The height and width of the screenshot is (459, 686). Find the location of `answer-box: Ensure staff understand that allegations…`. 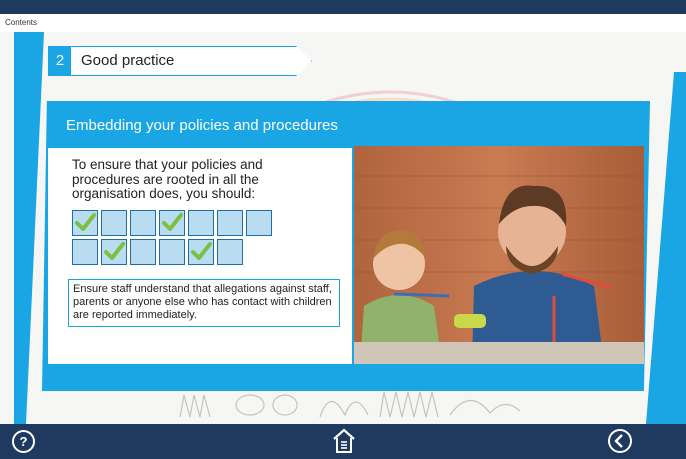

answer-box: Ensure staff understand that allegations… is located at coordinates (204, 303).